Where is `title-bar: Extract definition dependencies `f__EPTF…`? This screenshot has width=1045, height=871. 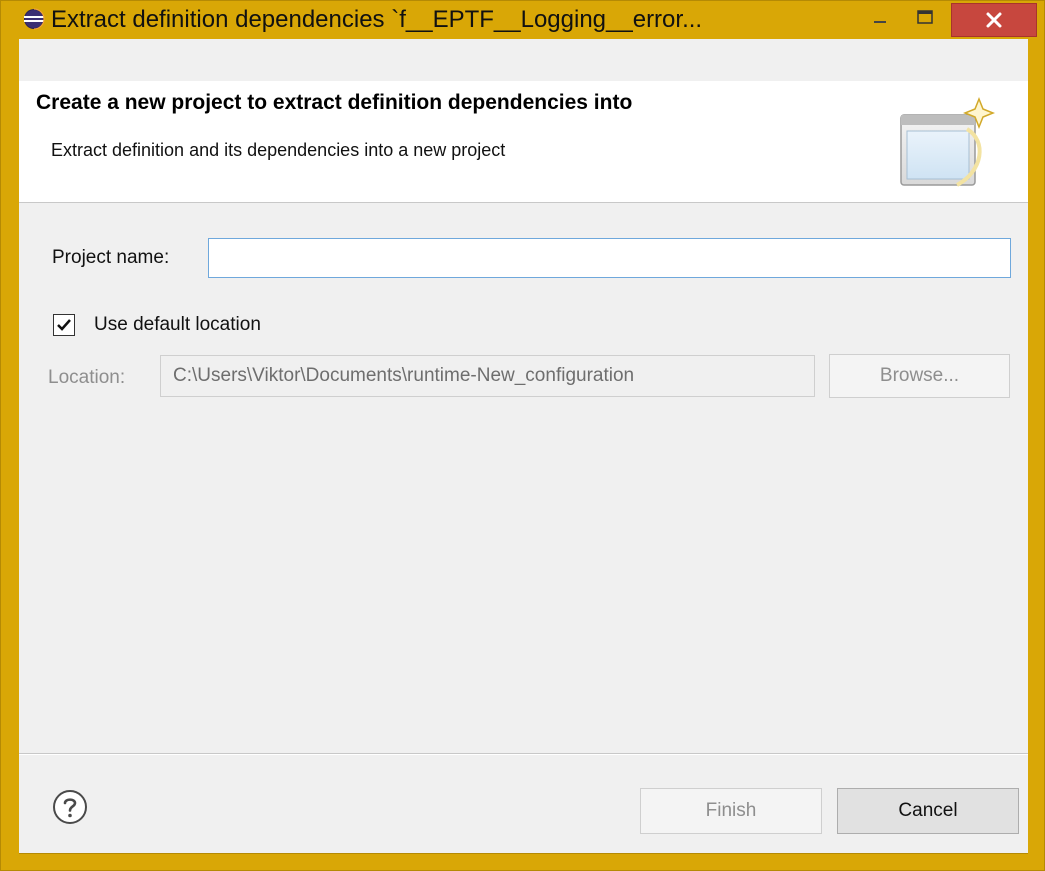
title-bar: Extract definition dependencies `f__EPTF… is located at coordinates (522, 20).